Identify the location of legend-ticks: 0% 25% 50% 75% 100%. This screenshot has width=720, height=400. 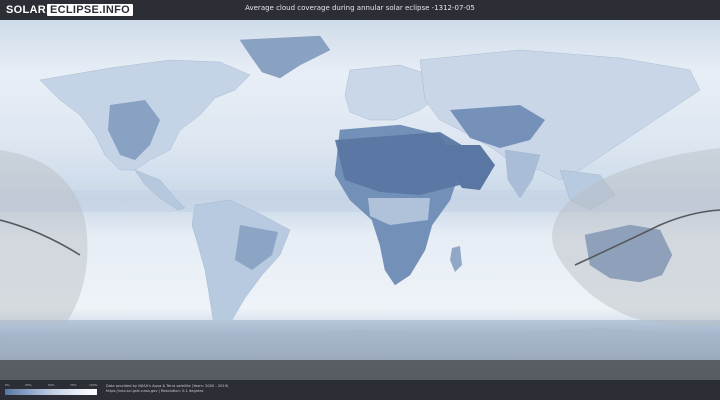
(51, 385).